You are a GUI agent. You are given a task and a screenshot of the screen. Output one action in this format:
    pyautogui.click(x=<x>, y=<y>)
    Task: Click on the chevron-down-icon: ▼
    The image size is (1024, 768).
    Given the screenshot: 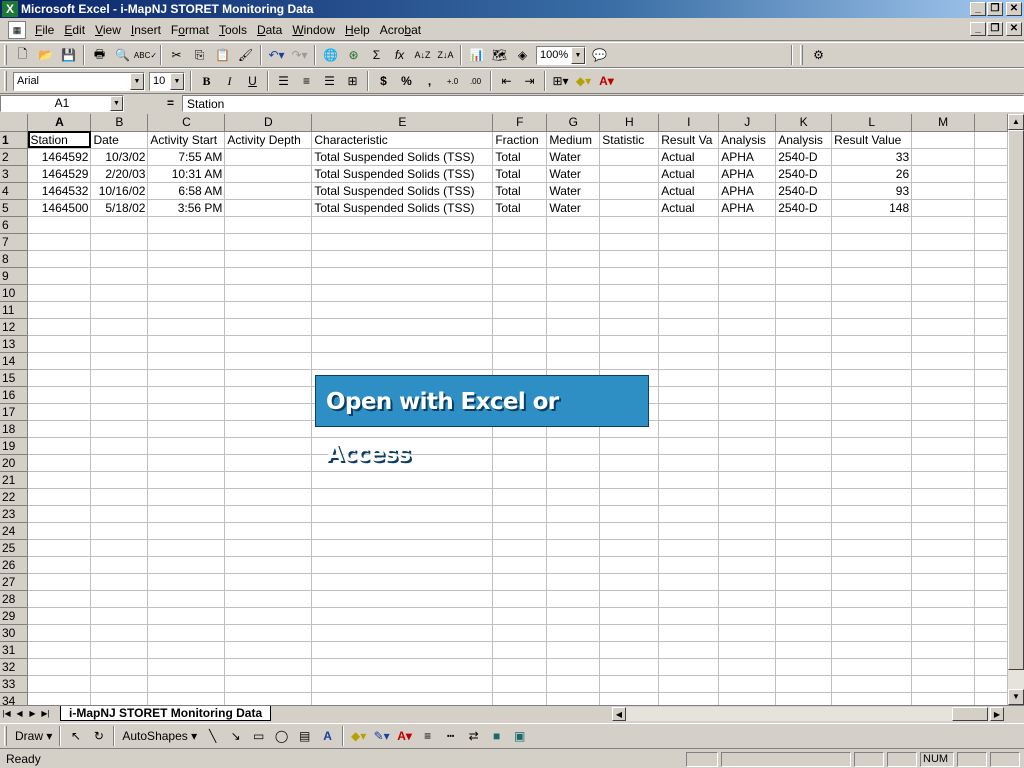 What is the action you would take?
    pyautogui.click(x=578, y=55)
    